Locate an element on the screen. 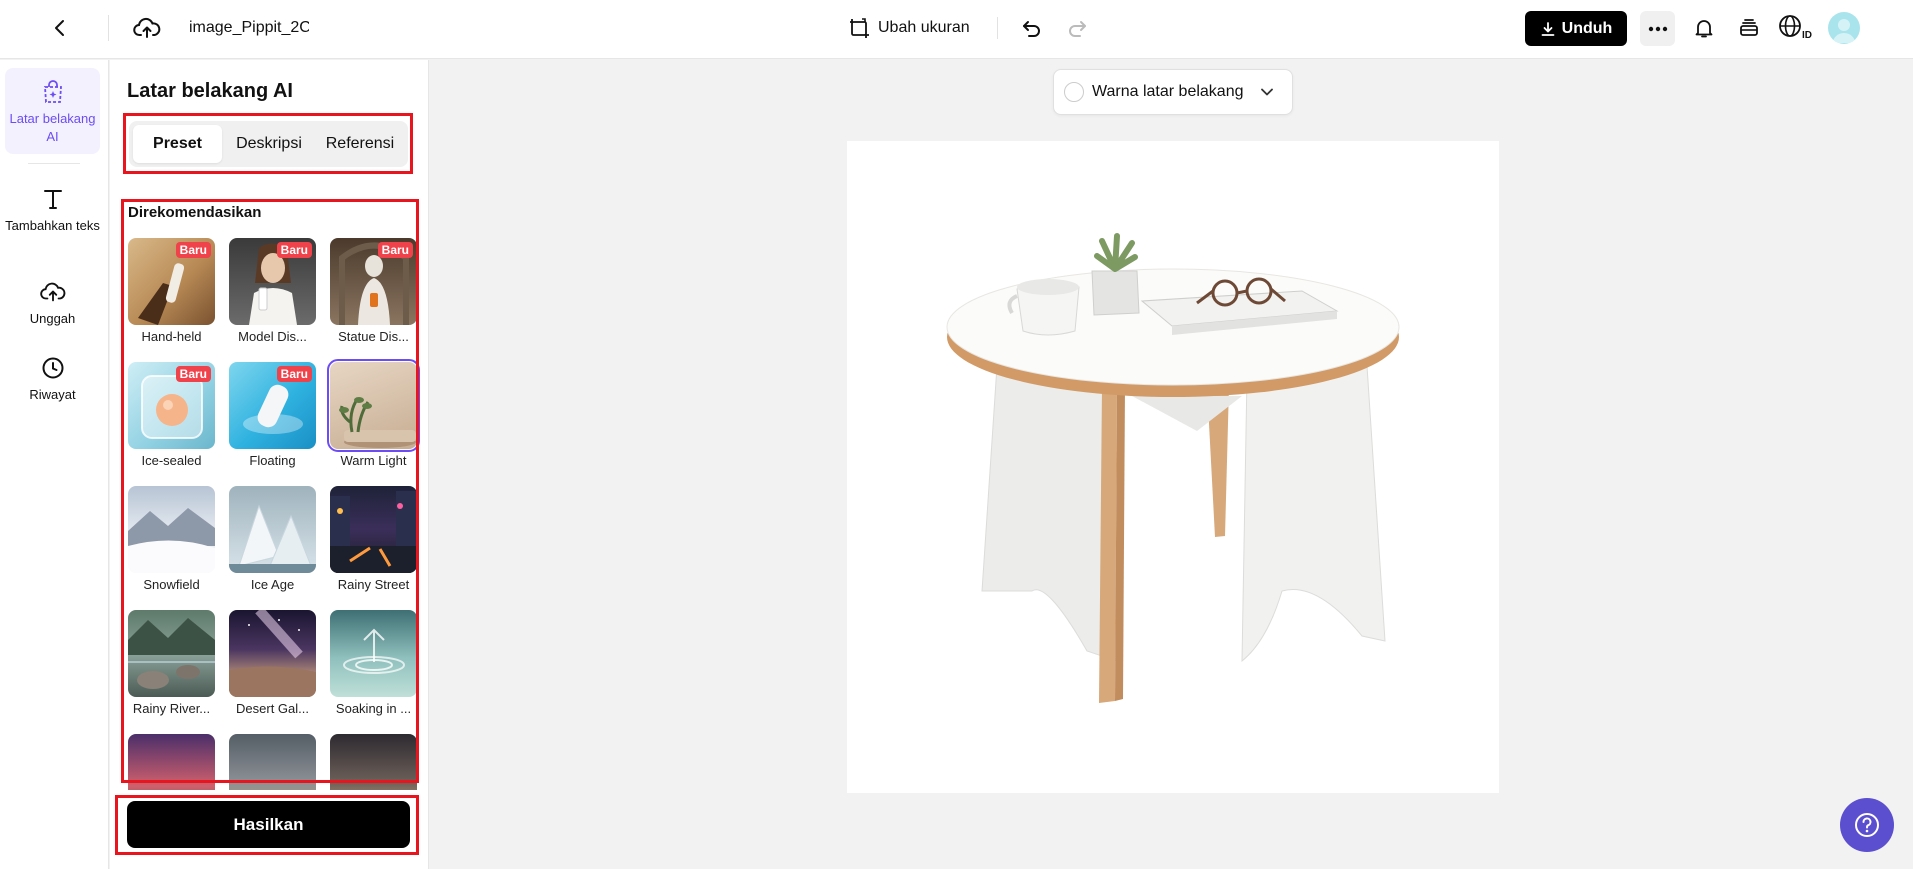 The height and width of the screenshot is (869, 1913). download-label: Unduh is located at coordinates (1587, 28).